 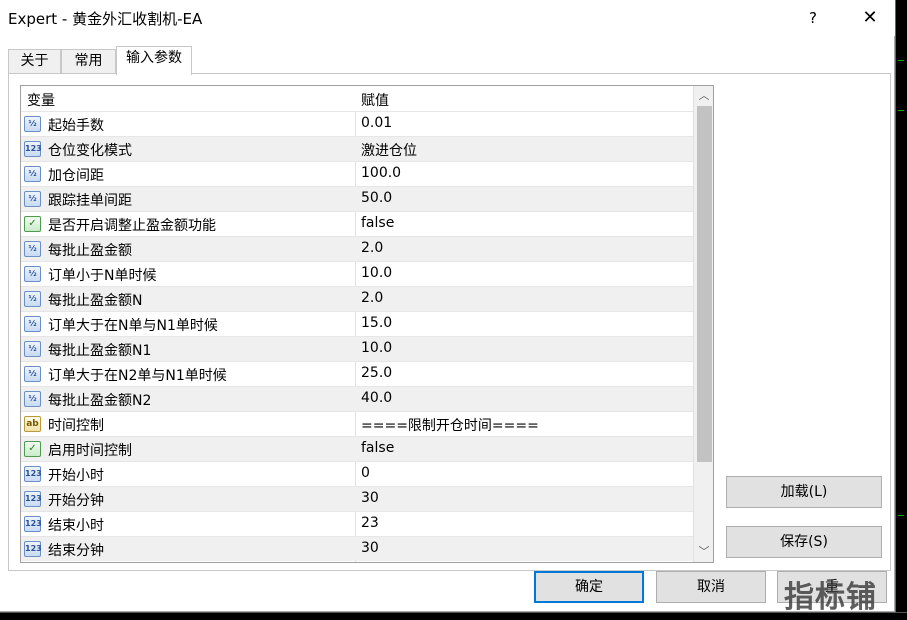 What do you see at coordinates (357, 323) in the screenshot?
I see `input-row: ½ 订单大于在N单与N1单时候 15.0` at bounding box center [357, 323].